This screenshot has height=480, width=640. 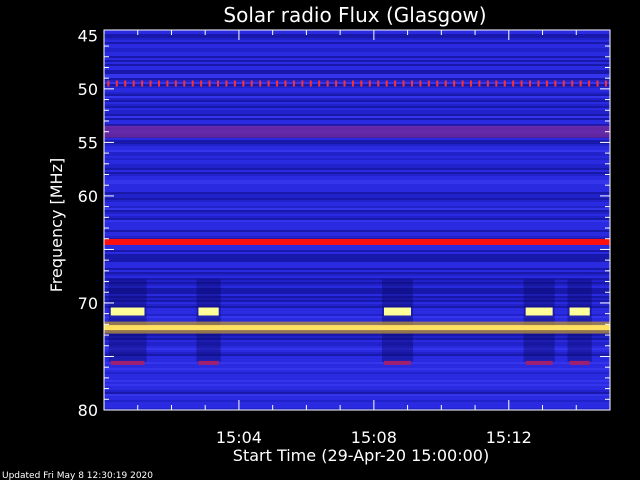 What do you see at coordinates (354, 15) in the screenshot?
I see `chart-title: Solar radio Flux (Glasgow)` at bounding box center [354, 15].